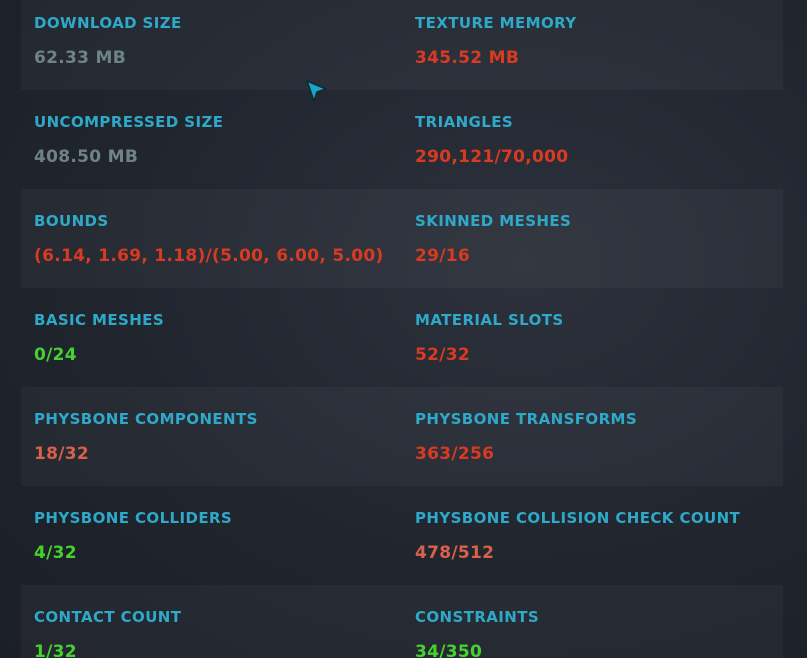 This screenshot has width=807, height=658. I want to click on stat-value: 345.52 MB, so click(467, 58).